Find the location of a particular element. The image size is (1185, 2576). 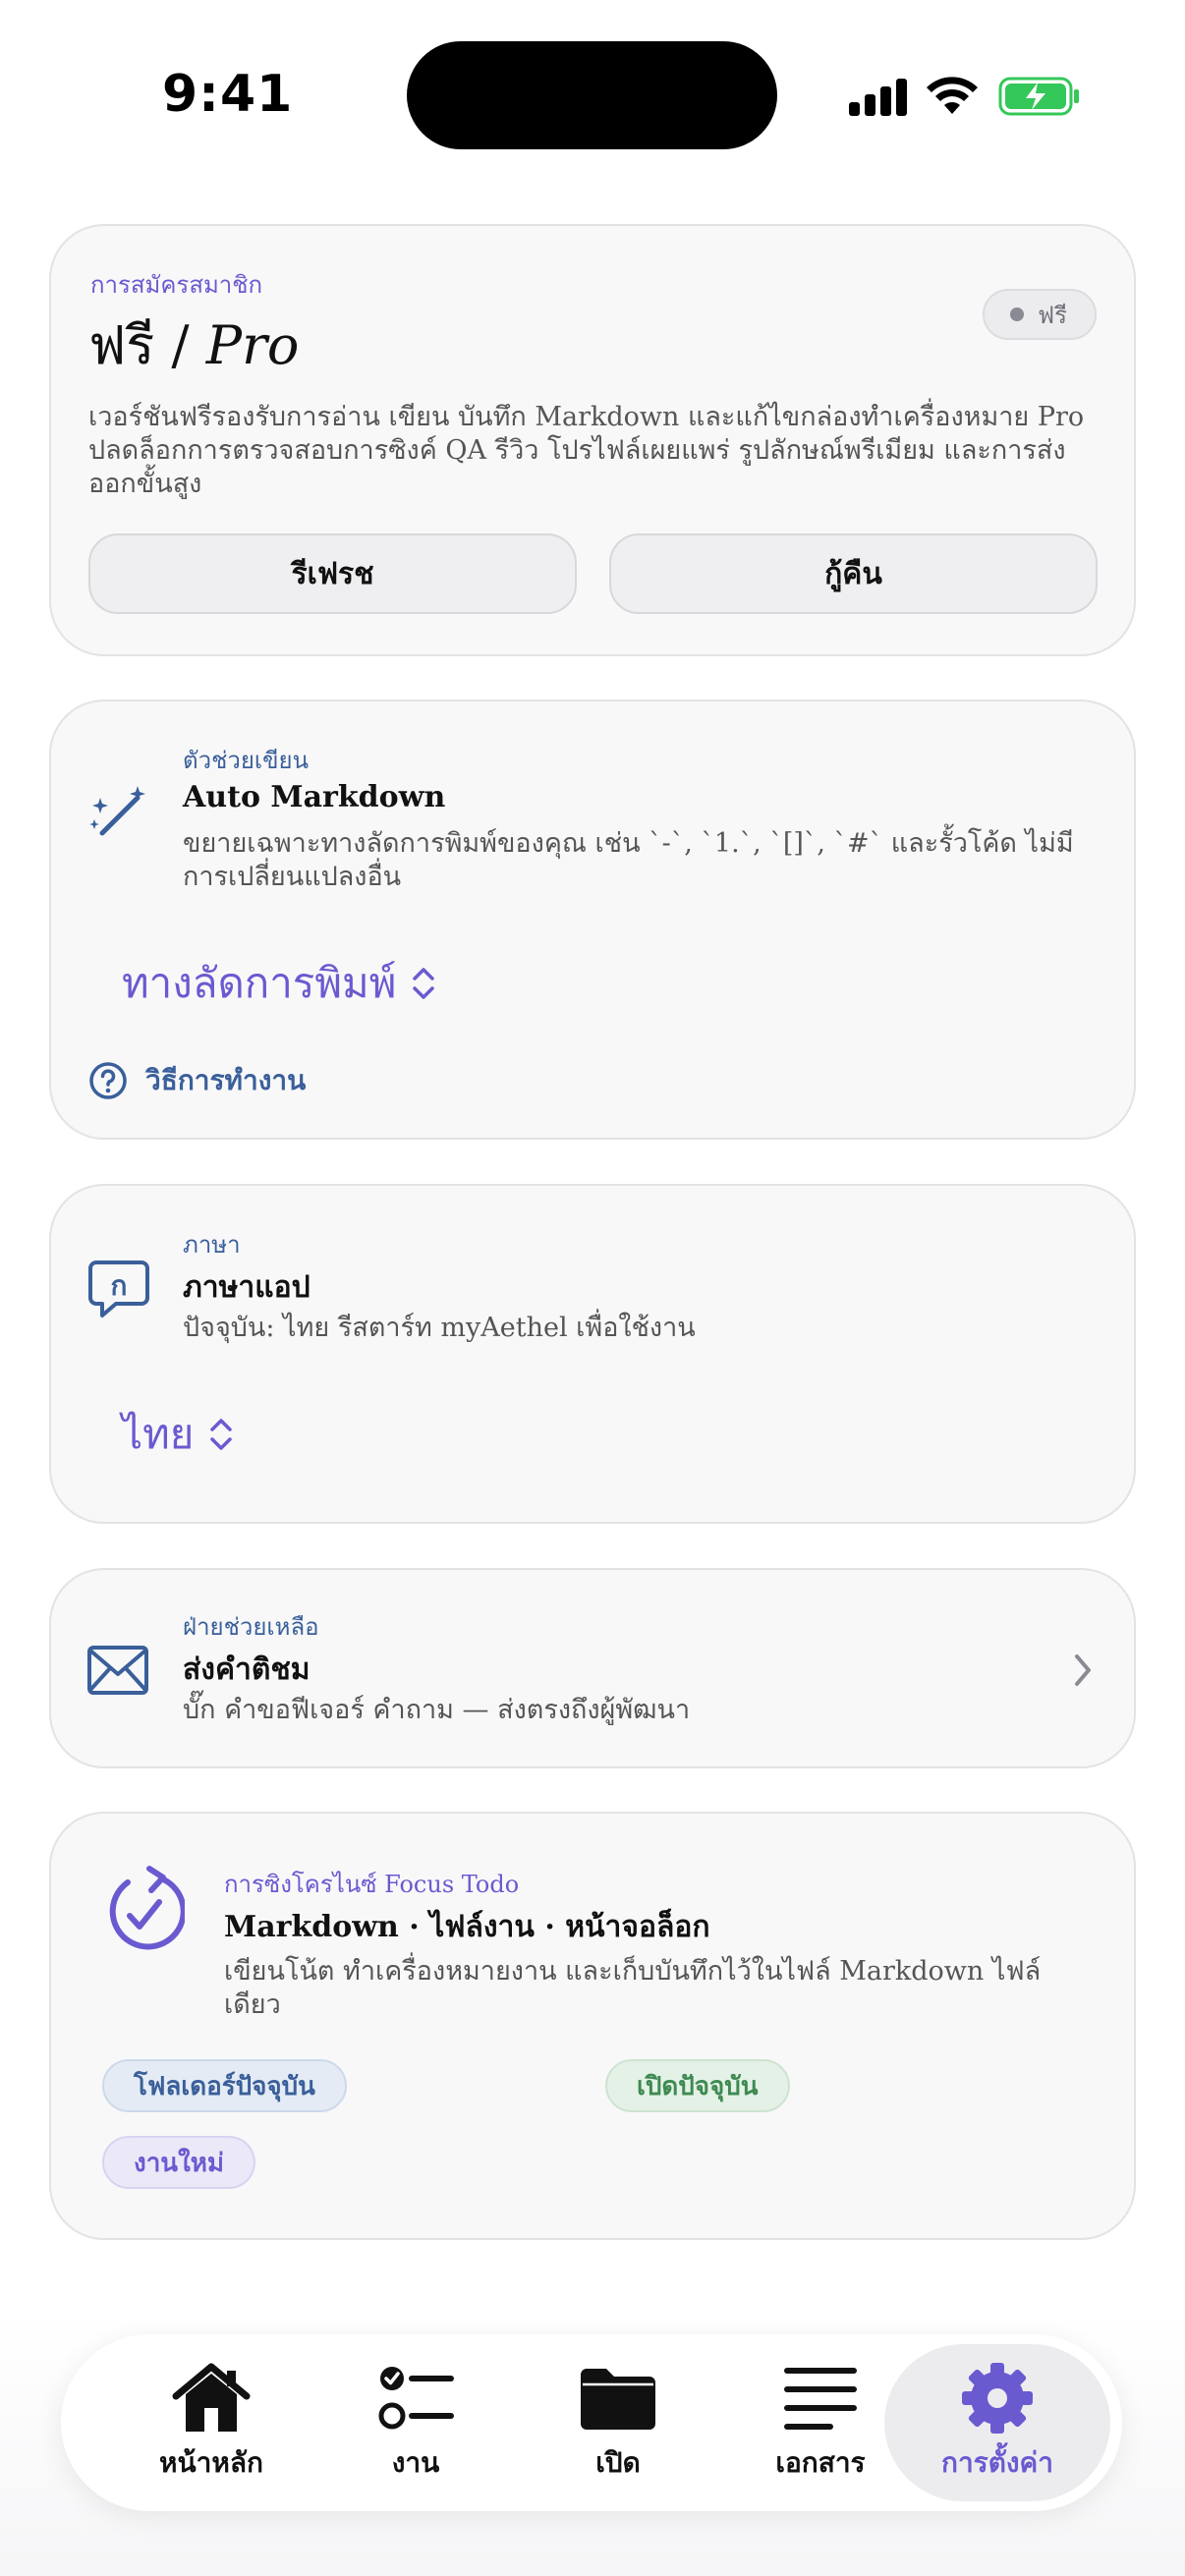

checklist-icon is located at coordinates (416, 2398).